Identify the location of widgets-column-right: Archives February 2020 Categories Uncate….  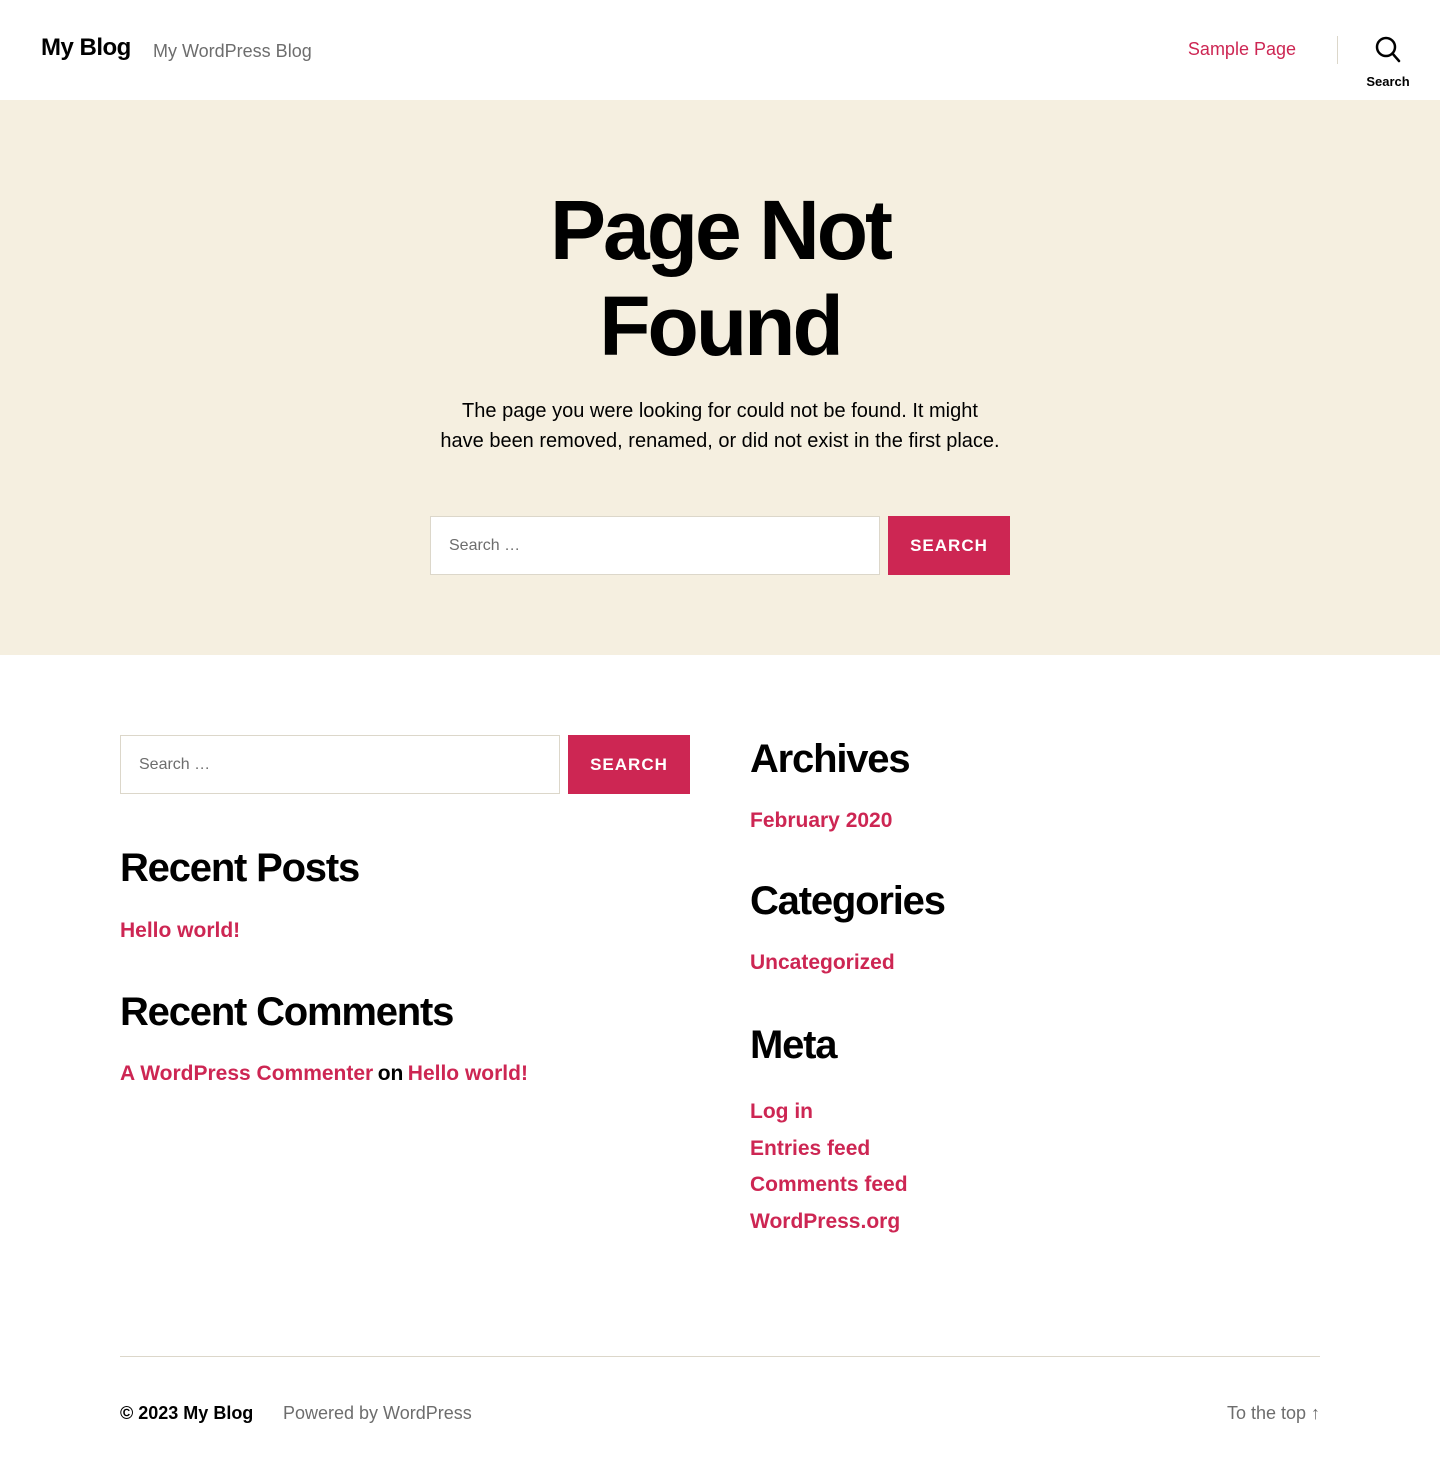
(1035, 988).